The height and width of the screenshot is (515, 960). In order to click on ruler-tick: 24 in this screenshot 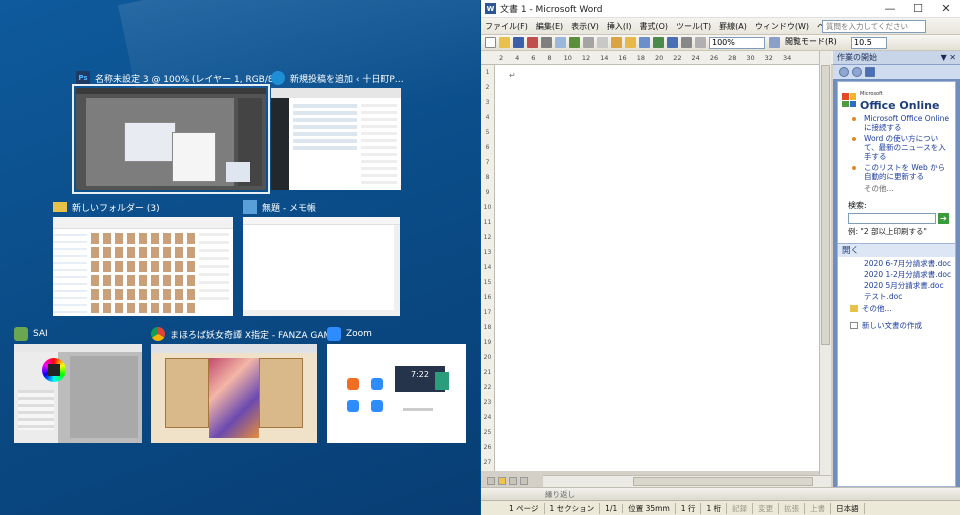, I will do `click(695, 57)`.